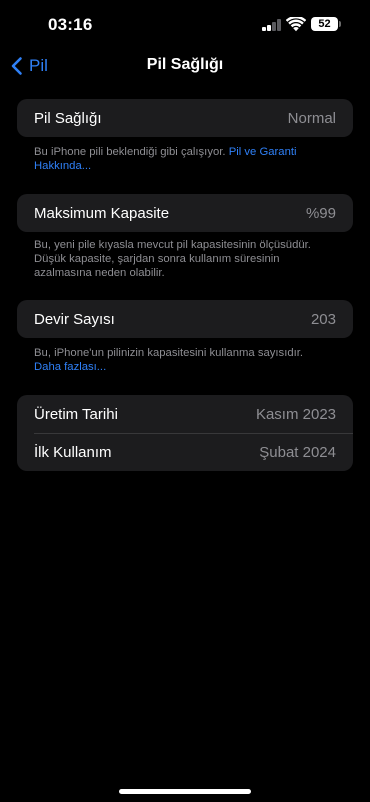 The height and width of the screenshot is (802, 370). I want to click on battery-health-value: Normal, so click(311, 118).